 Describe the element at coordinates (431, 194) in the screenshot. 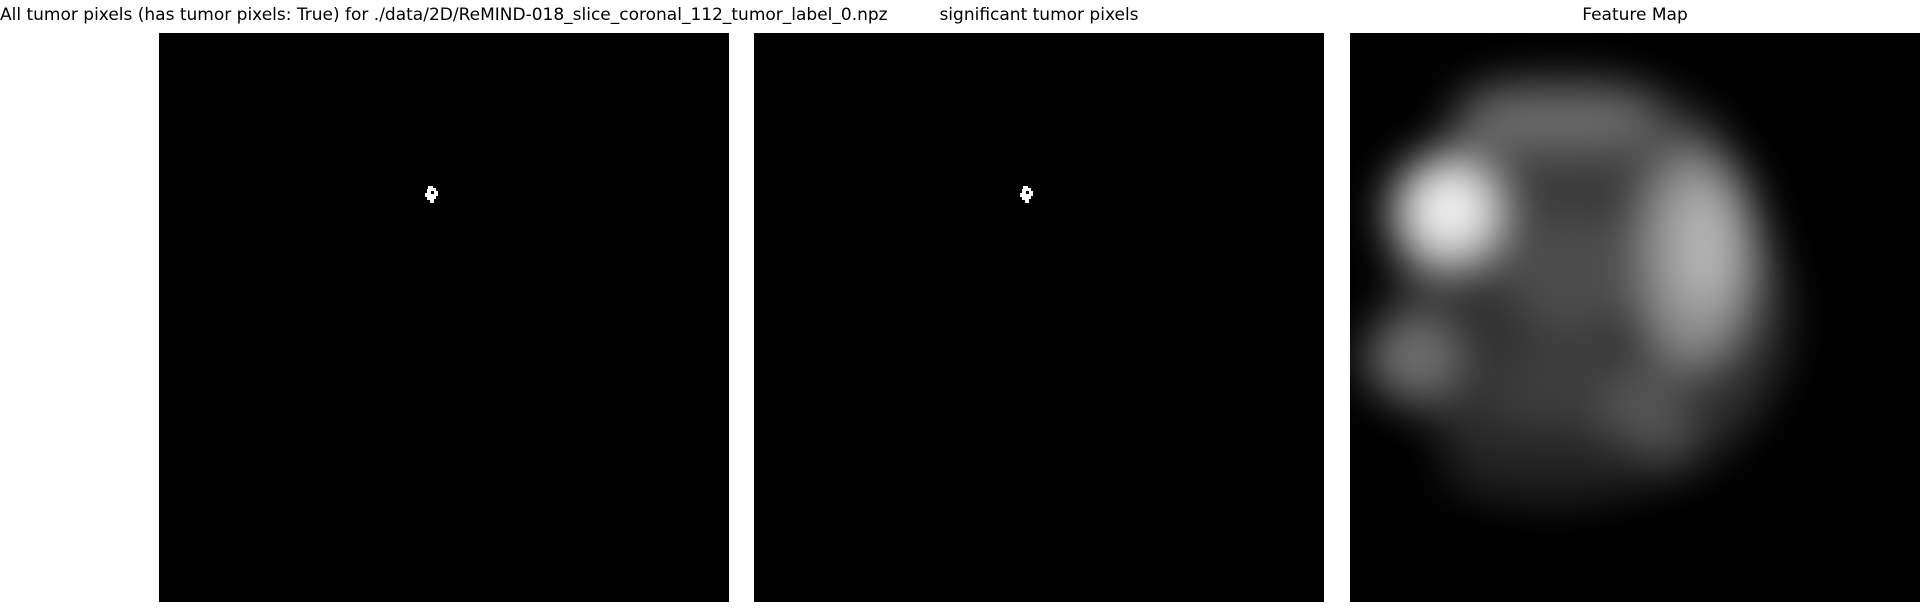

I see `tumor-region-mask` at that location.